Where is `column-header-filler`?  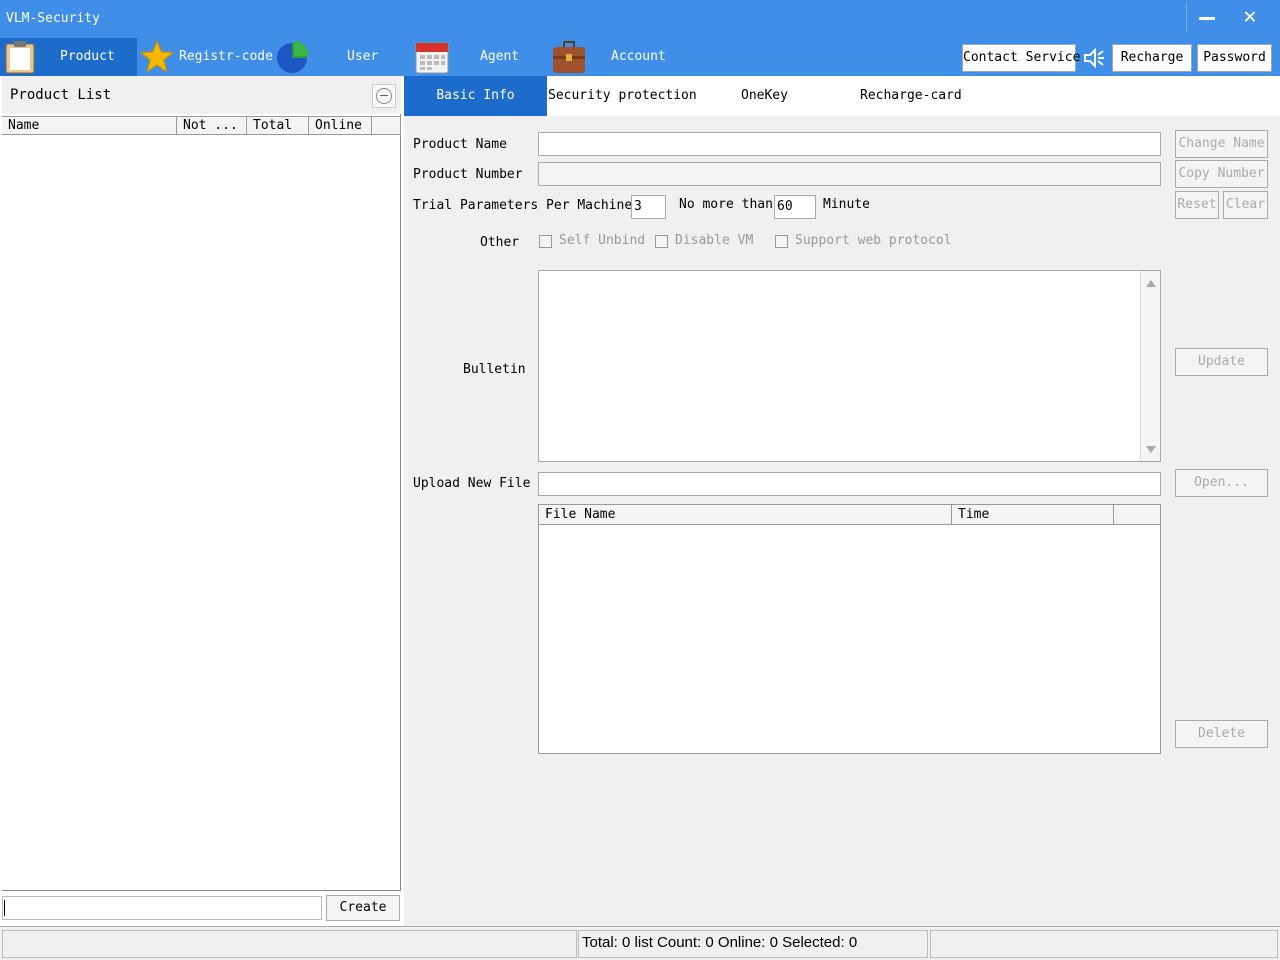
column-header-filler is located at coordinates (386, 125).